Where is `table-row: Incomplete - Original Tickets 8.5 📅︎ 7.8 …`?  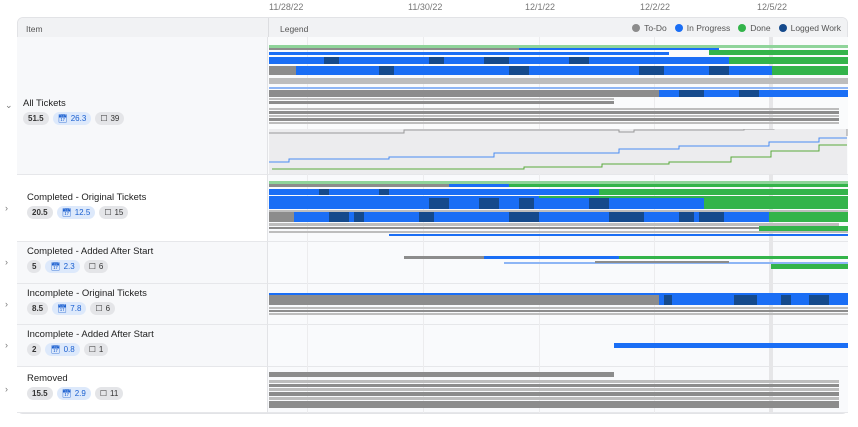 table-row: Incomplete - Original Tickets 8.5 📅︎ 7.8 … is located at coordinates (142, 304).